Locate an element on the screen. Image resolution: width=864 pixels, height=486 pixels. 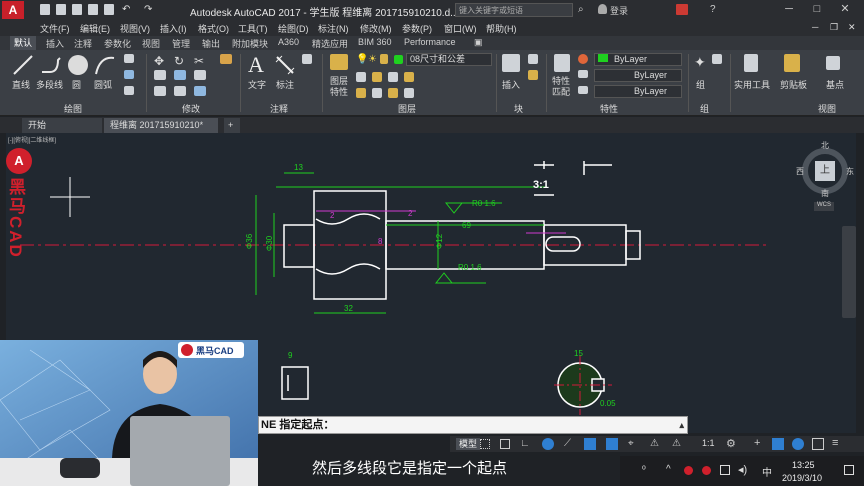
menu-minimize-icon: ─ is located at coordinates (815, 27).